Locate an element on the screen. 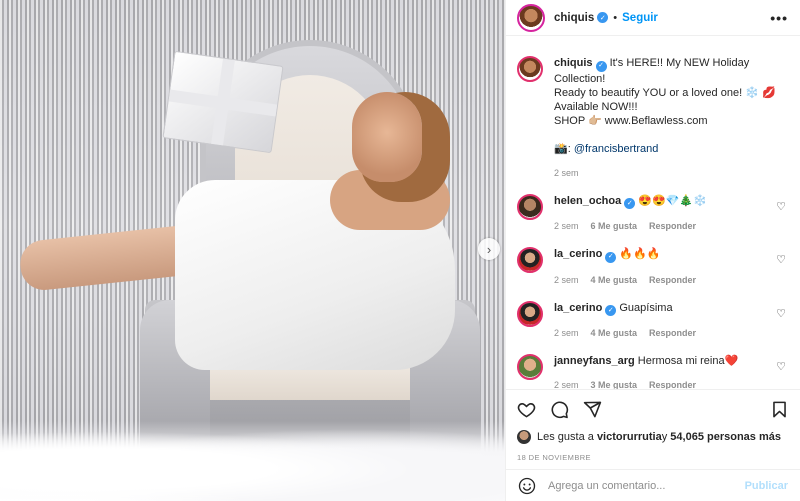 This screenshot has width=800, height=501. more-options-icon: ••• is located at coordinates (779, 18).